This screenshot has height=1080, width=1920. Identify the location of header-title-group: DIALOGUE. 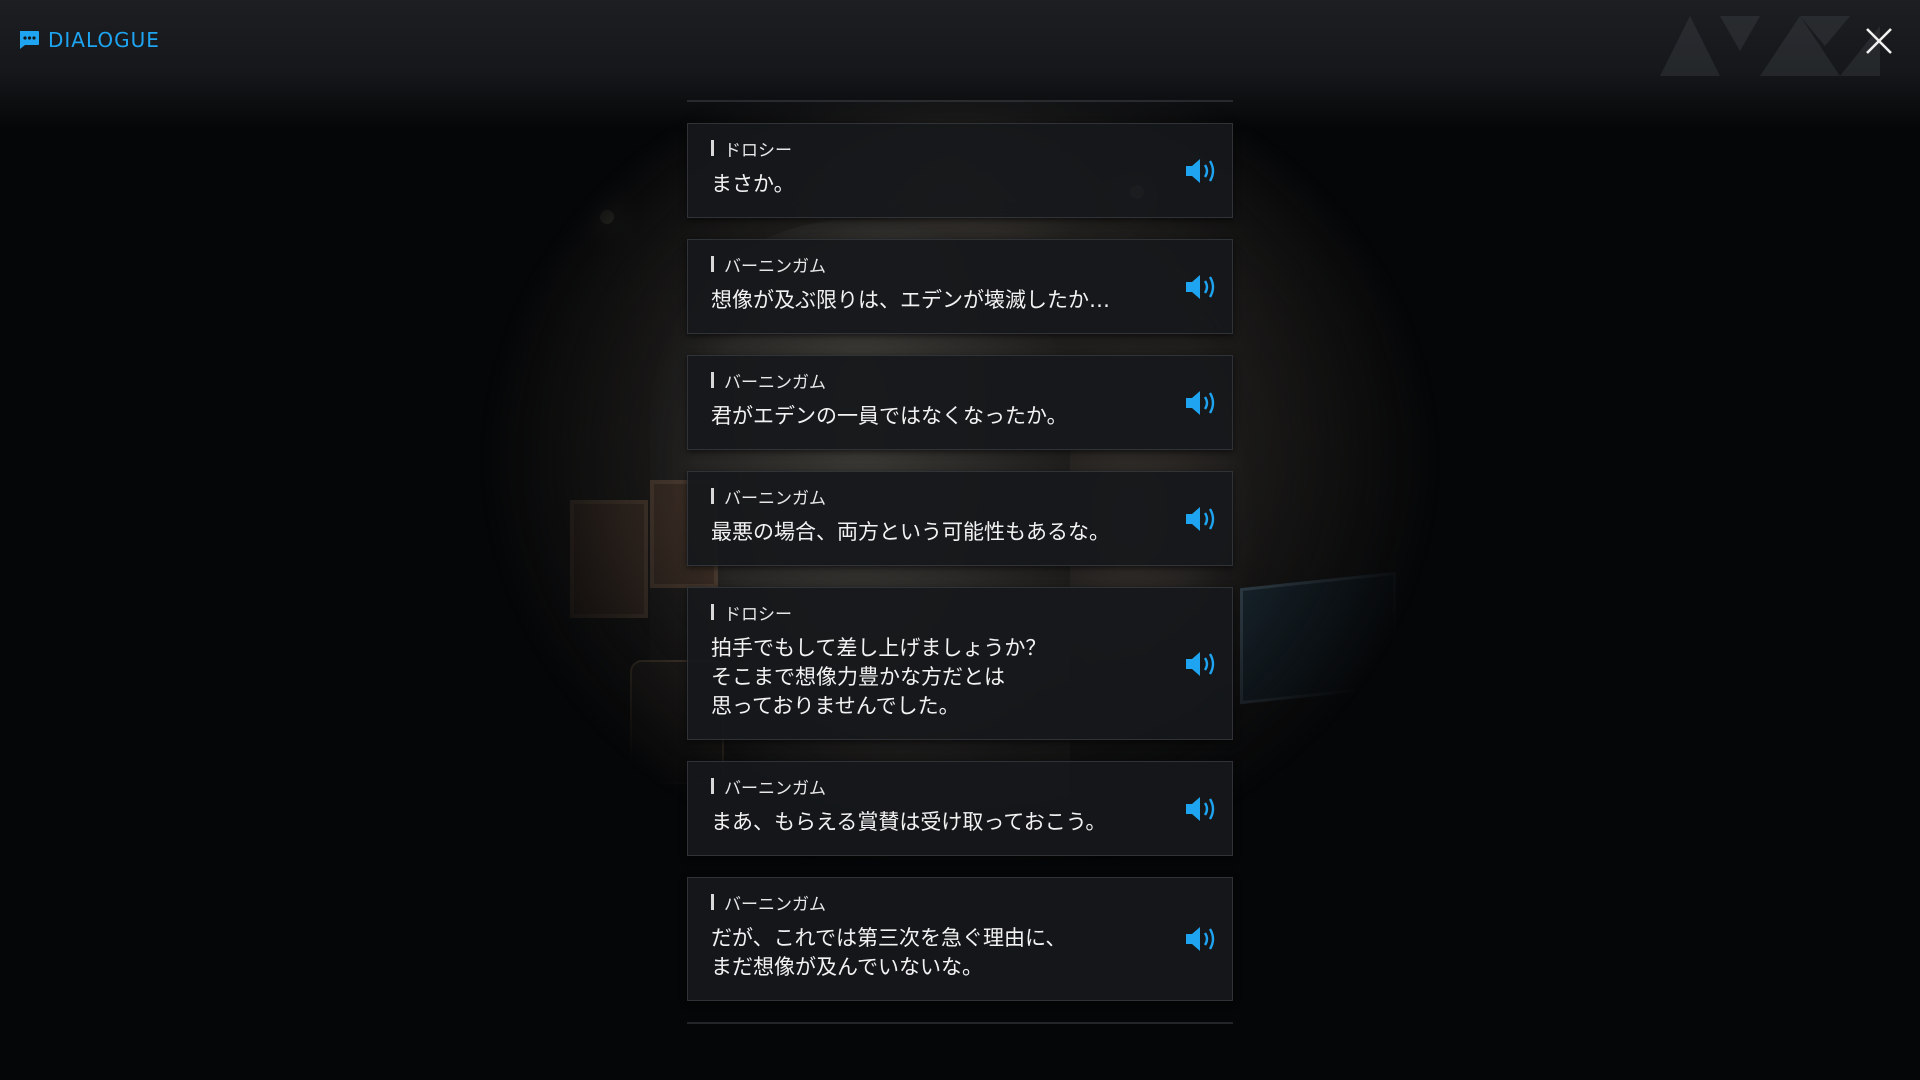
(89, 40).